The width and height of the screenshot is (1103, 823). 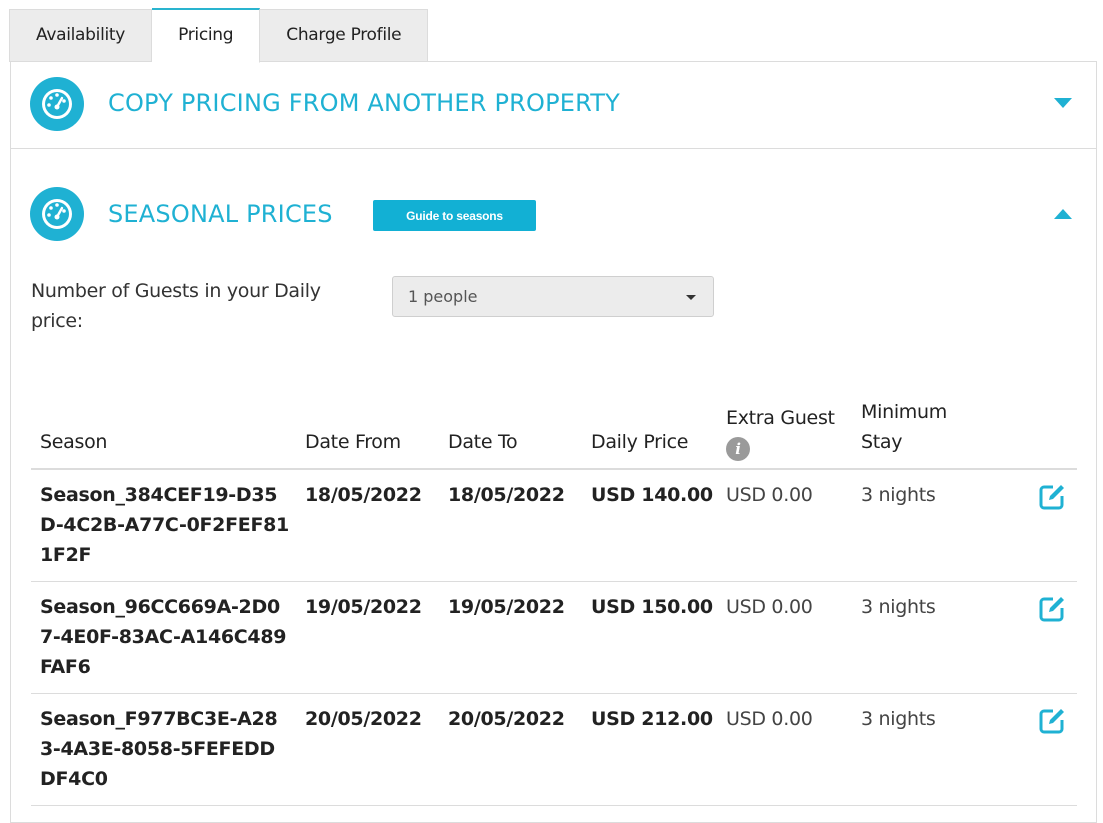 What do you see at coordinates (506, 607) in the screenshot?
I see `date-to: 19/05/2022` at bounding box center [506, 607].